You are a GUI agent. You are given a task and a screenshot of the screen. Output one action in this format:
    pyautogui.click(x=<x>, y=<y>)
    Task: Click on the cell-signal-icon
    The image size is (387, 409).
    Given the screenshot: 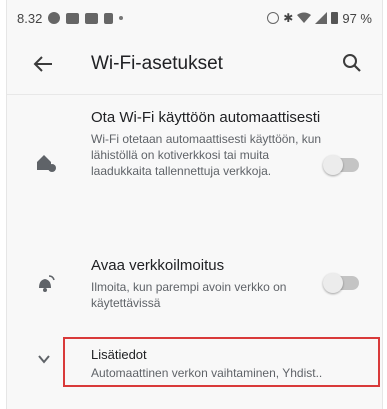 What is the action you would take?
    pyautogui.click(x=321, y=18)
    